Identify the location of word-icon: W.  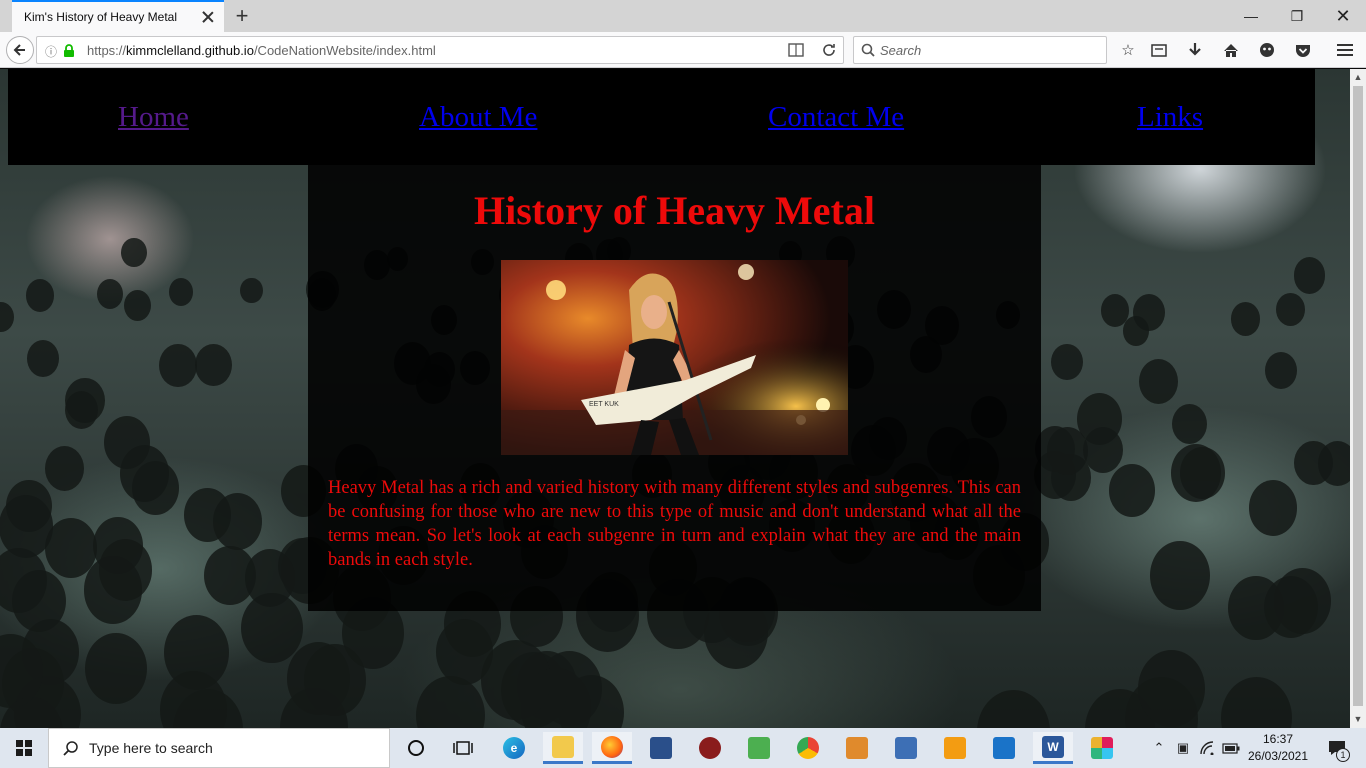
(1053, 748).